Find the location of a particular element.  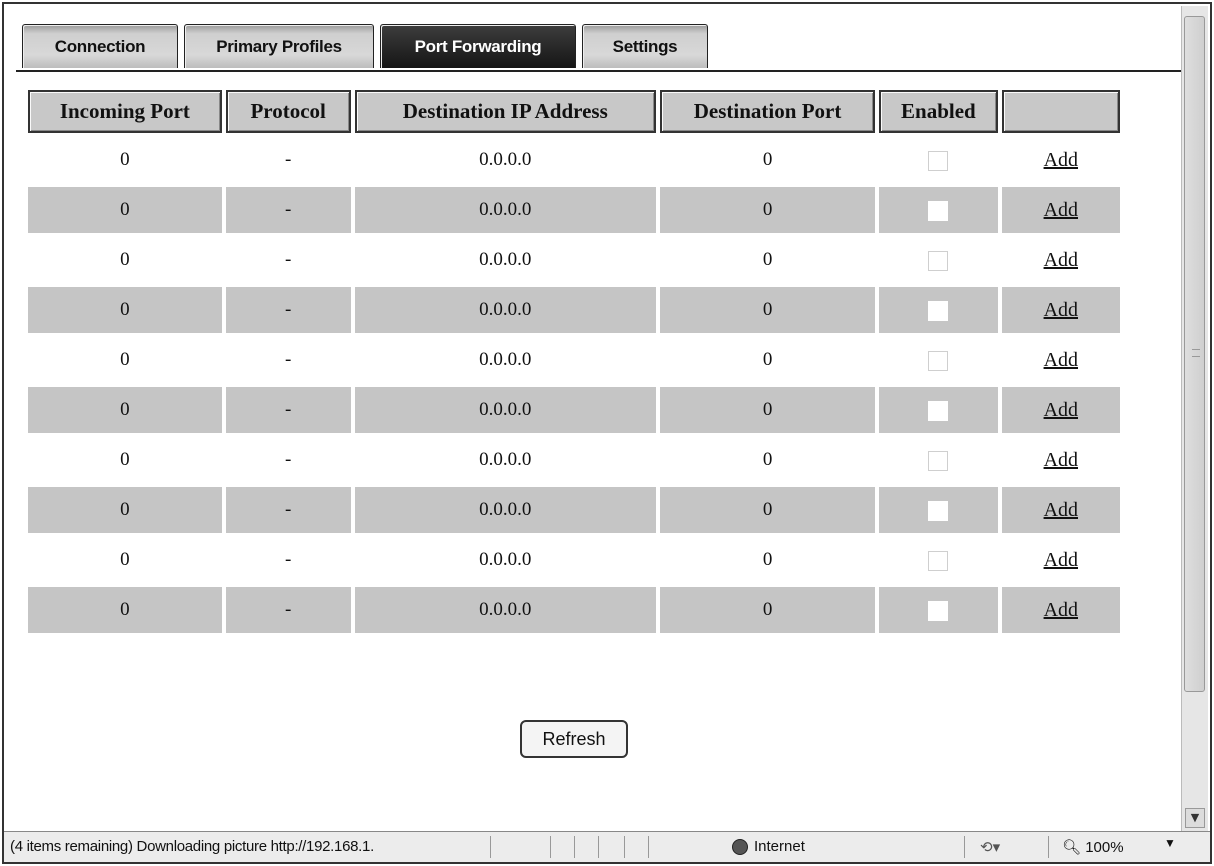

column-header-enabled: Enabled is located at coordinates (938, 111).